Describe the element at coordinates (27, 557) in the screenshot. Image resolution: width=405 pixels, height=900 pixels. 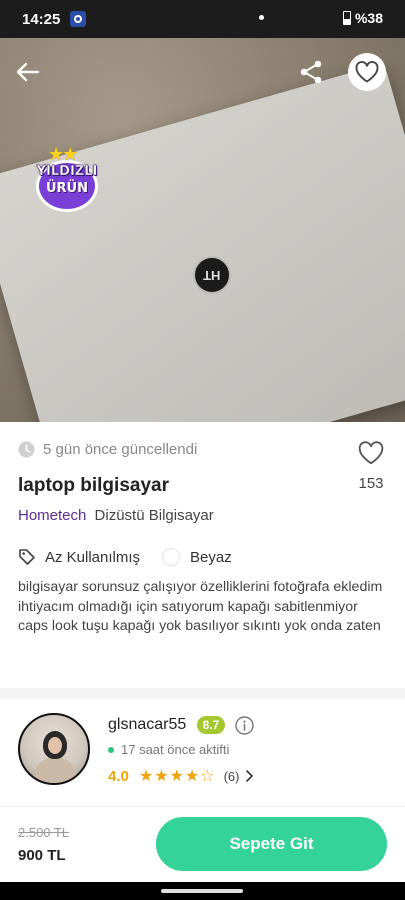
I see `tag-icon` at that location.